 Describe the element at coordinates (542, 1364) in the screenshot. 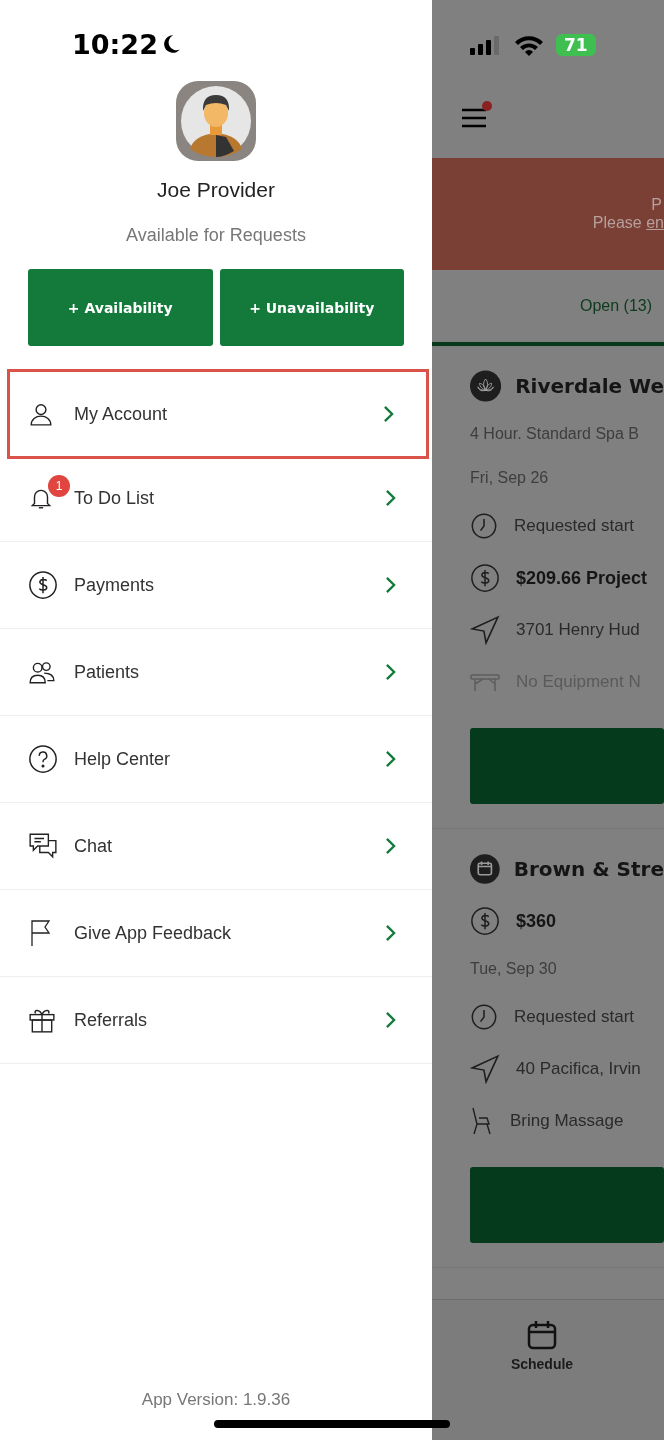

I see `schedule-tab: Schedule` at that location.